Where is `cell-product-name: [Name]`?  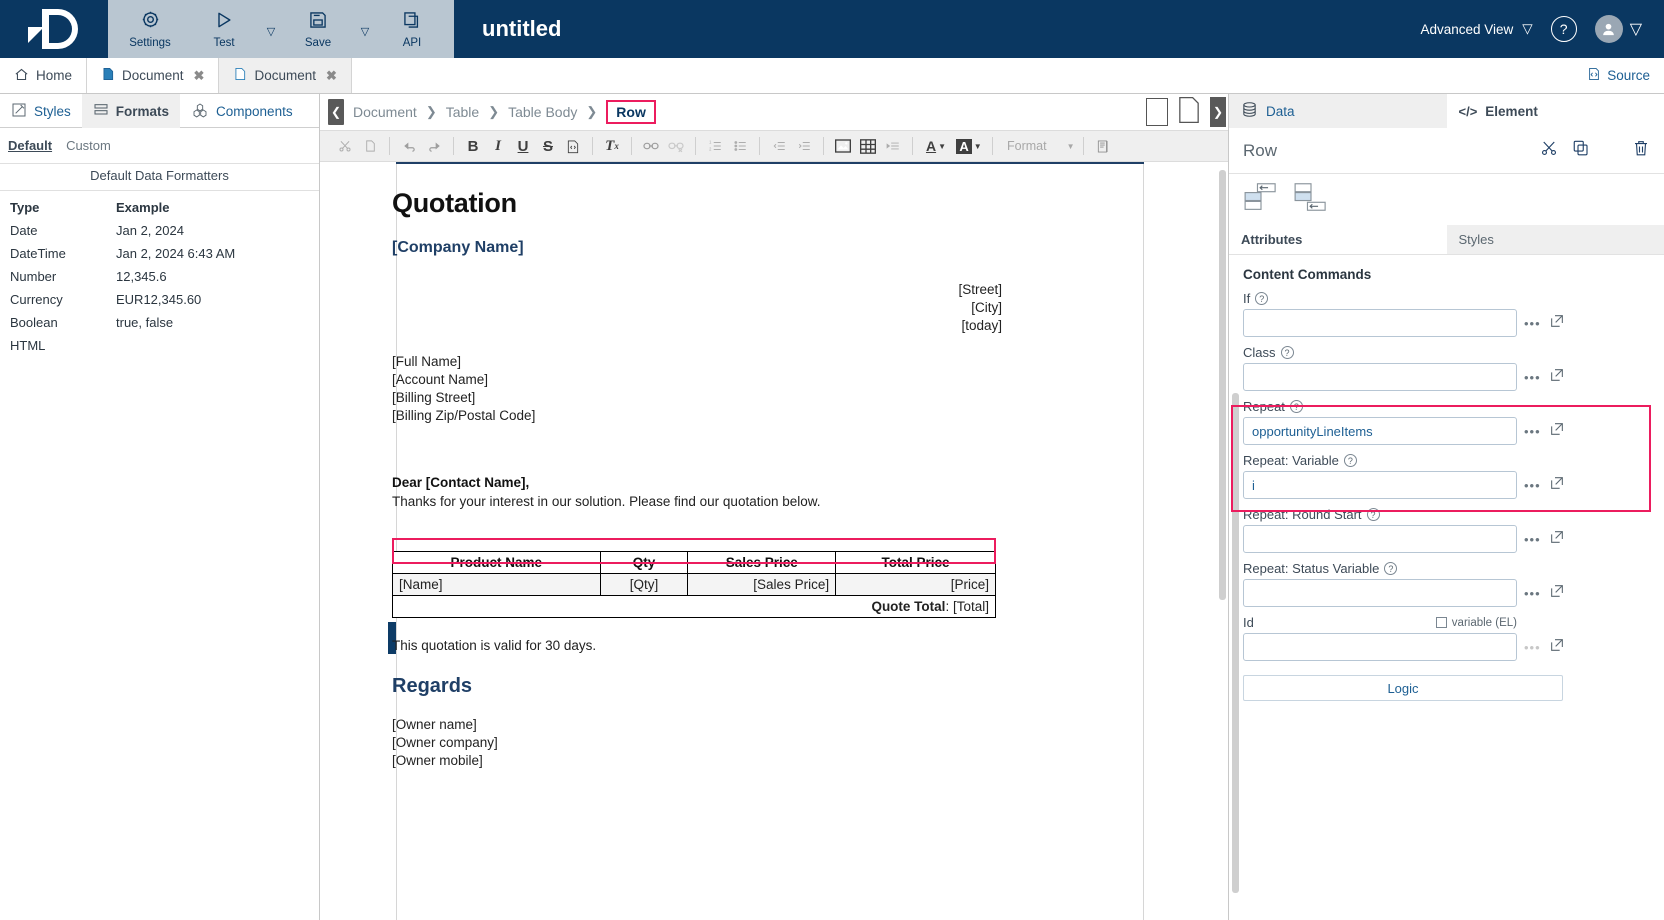 cell-product-name: [Name] is located at coordinates (496, 584).